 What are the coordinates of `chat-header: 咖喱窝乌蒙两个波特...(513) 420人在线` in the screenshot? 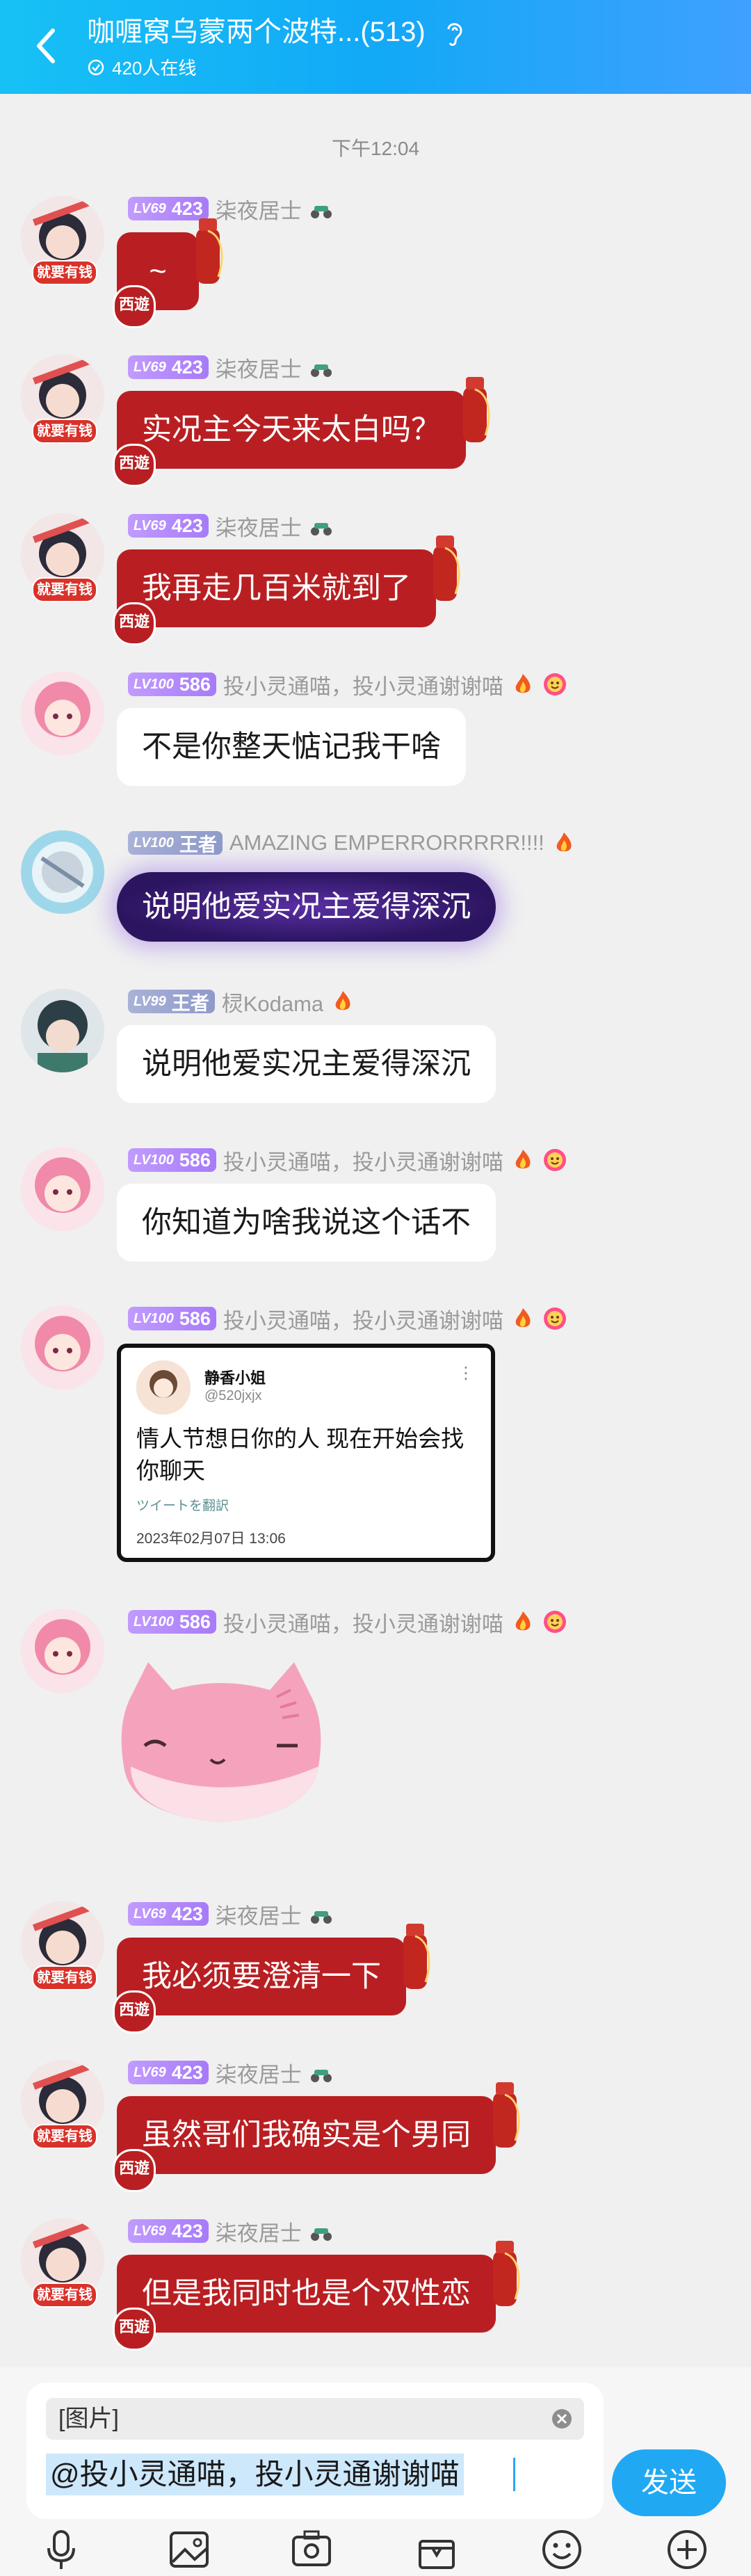 It's located at (375, 47).